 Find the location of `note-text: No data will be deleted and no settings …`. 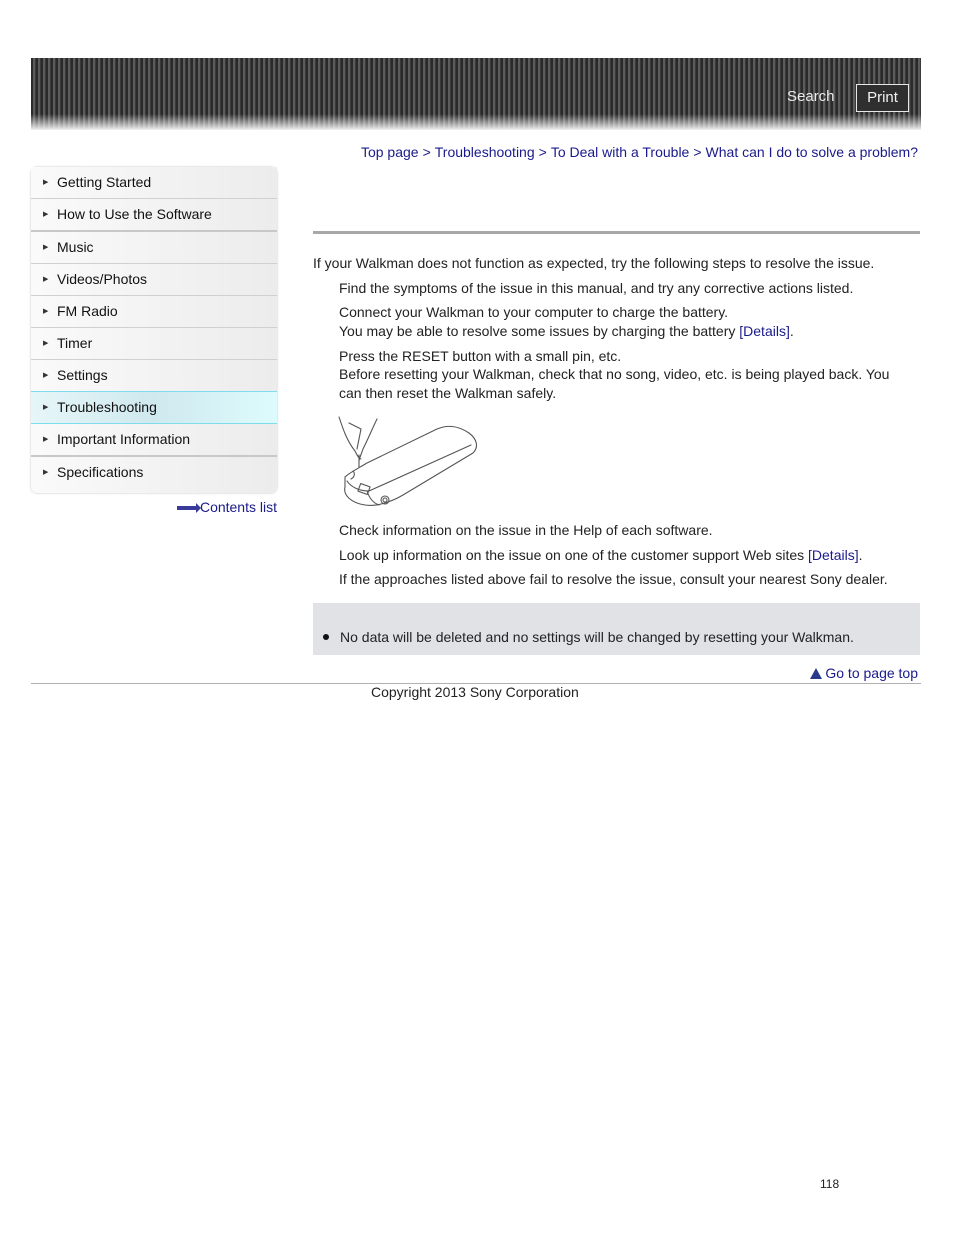

note-text: No data will be deleted and no settings … is located at coordinates (597, 637).